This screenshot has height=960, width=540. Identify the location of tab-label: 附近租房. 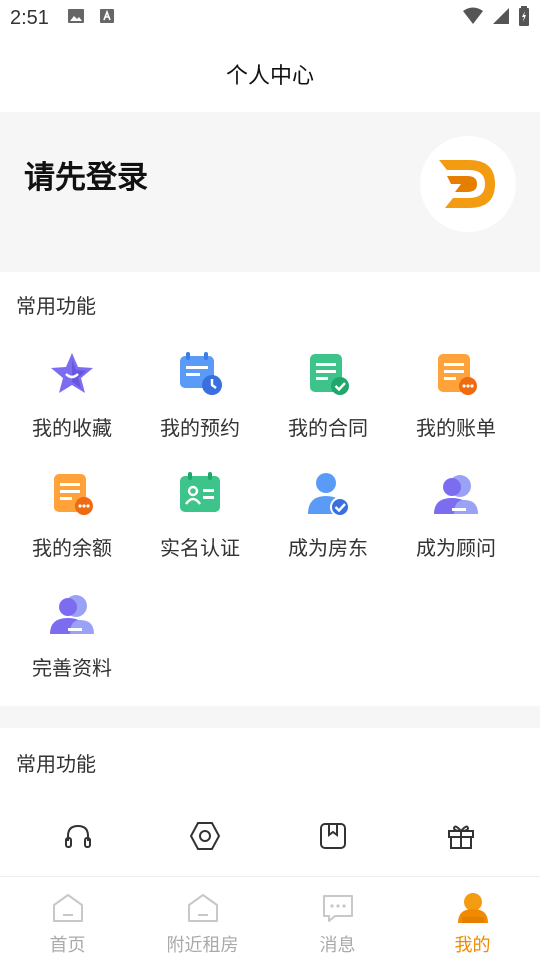
(202, 945).